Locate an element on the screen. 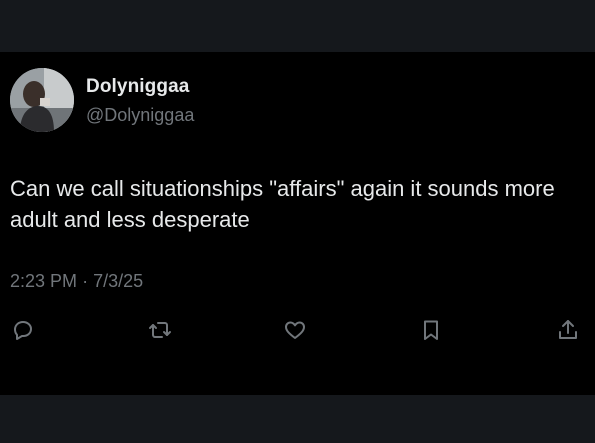 The image size is (595, 443). retweet-icon is located at coordinates (160, 330).